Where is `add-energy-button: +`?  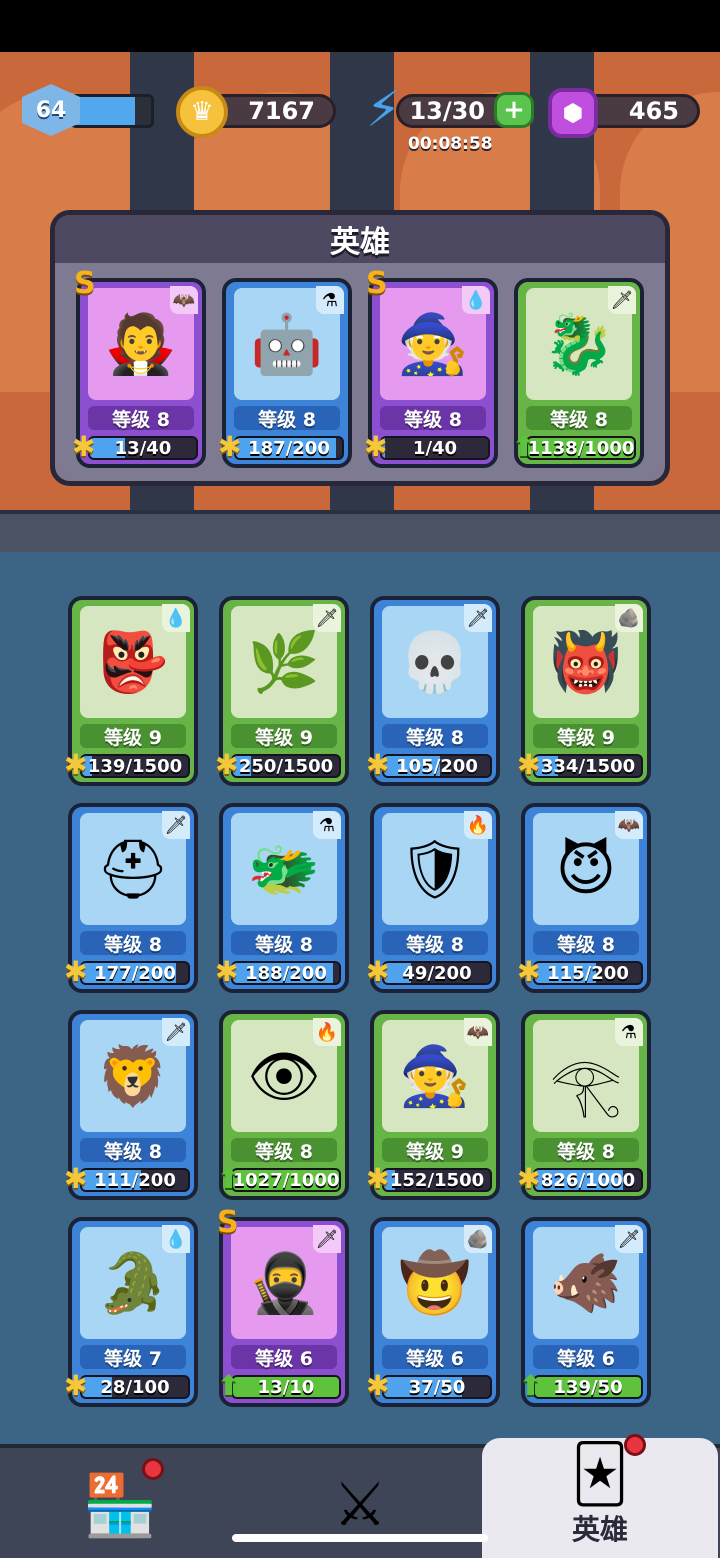 add-energy-button: + is located at coordinates (514, 110).